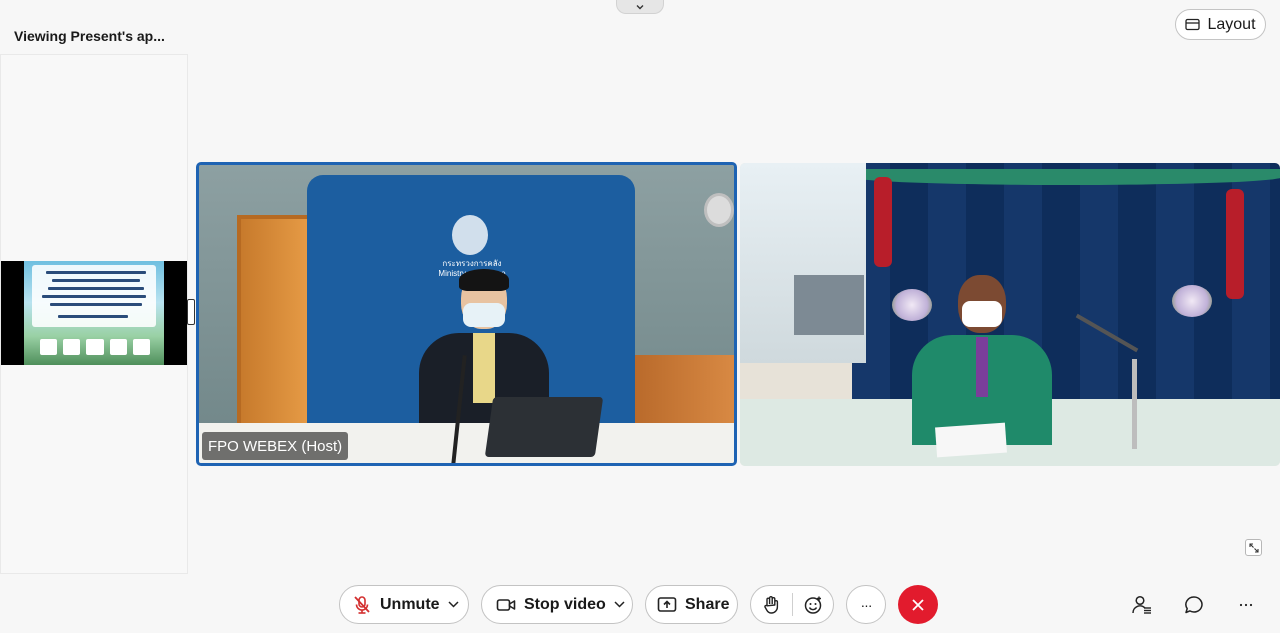 The width and height of the screenshot is (1280, 633). I want to click on chat-icon, so click(1194, 605).